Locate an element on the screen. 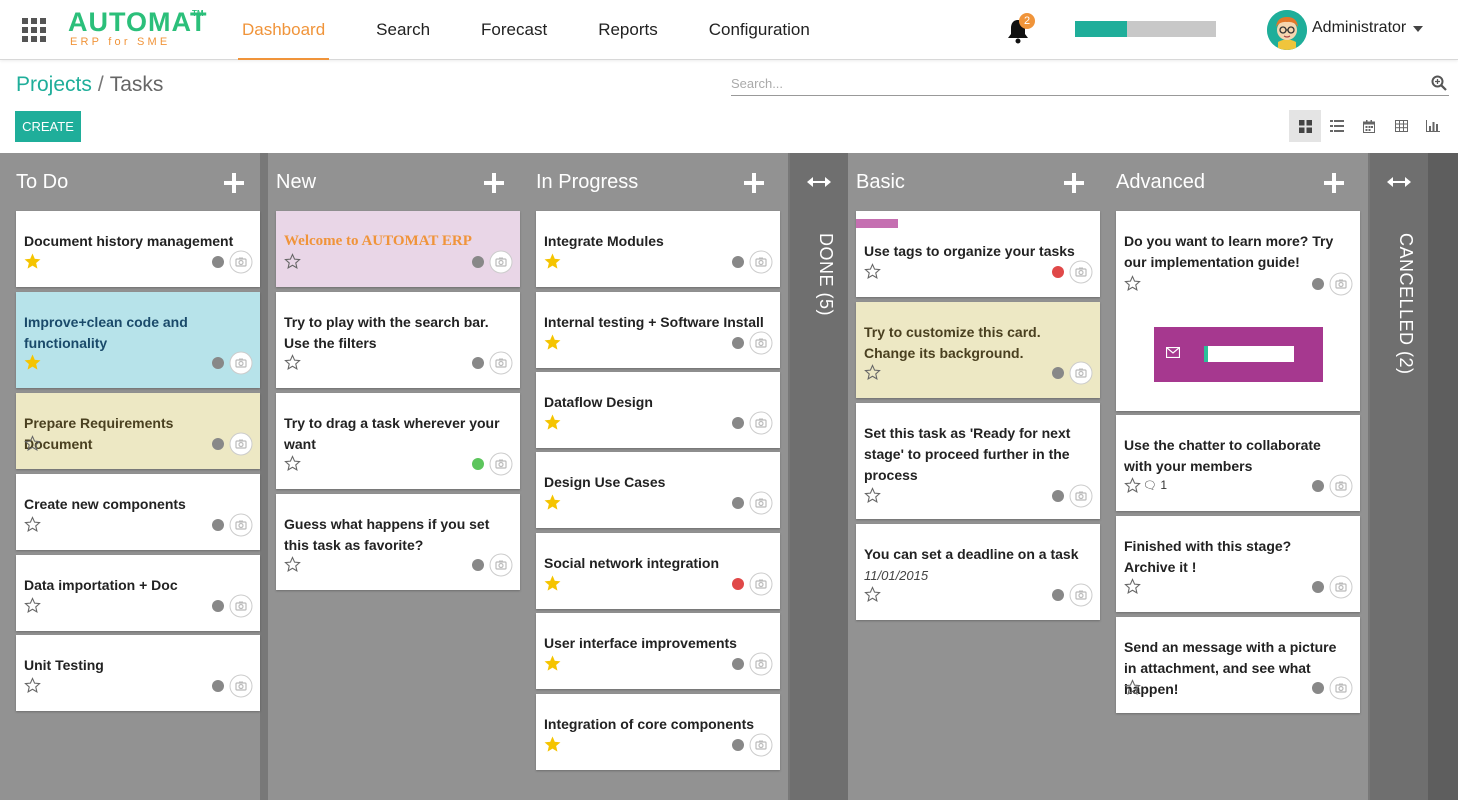 The image size is (1458, 800). kanban-view-button is located at coordinates (1305, 126).